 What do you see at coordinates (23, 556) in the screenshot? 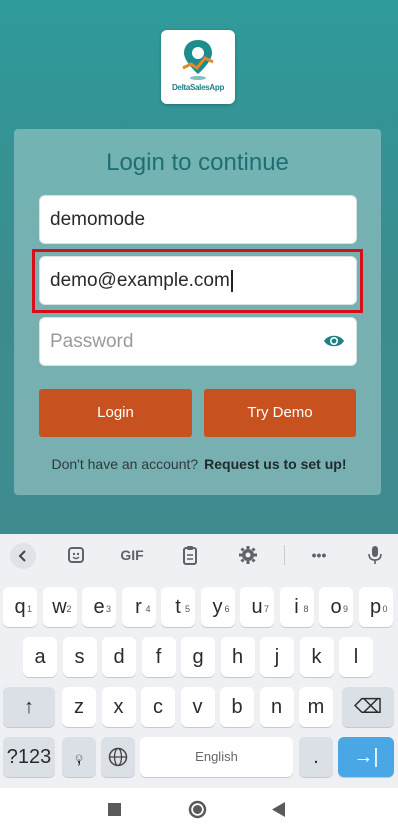
I see `back-icon` at bounding box center [23, 556].